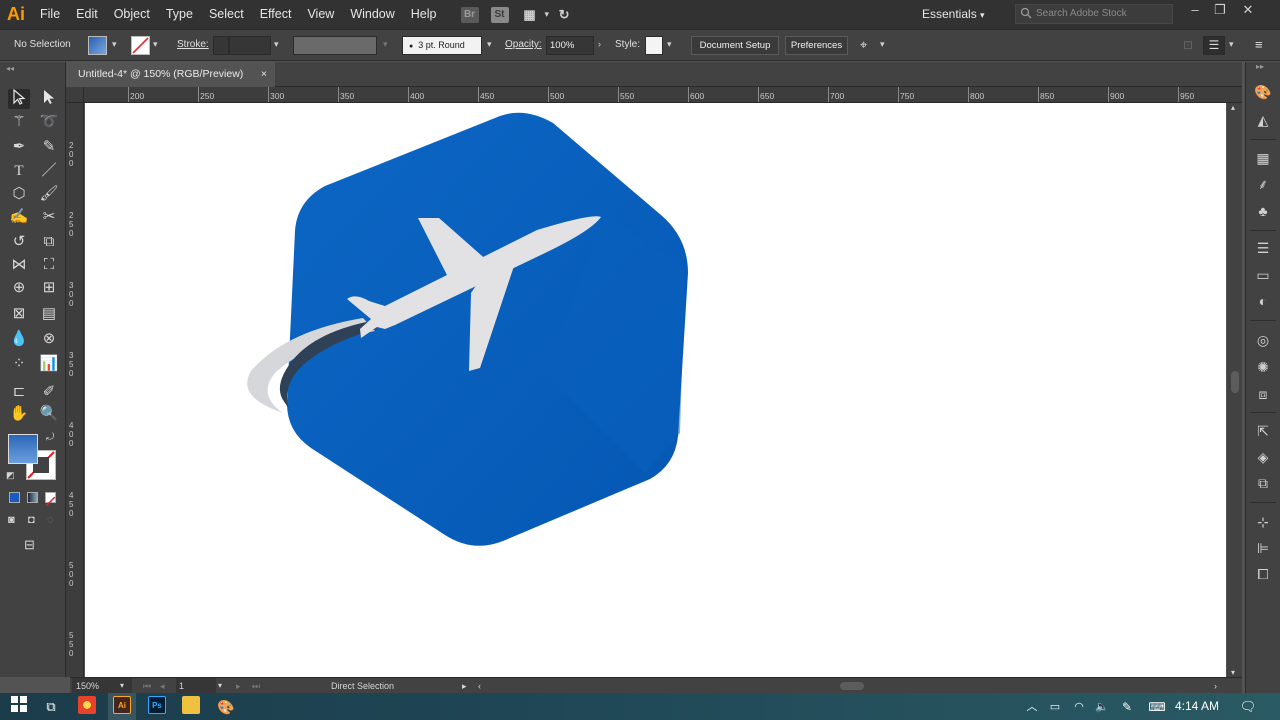 The image size is (1280, 720). I want to click on stroke-swatch, so click(140, 45).